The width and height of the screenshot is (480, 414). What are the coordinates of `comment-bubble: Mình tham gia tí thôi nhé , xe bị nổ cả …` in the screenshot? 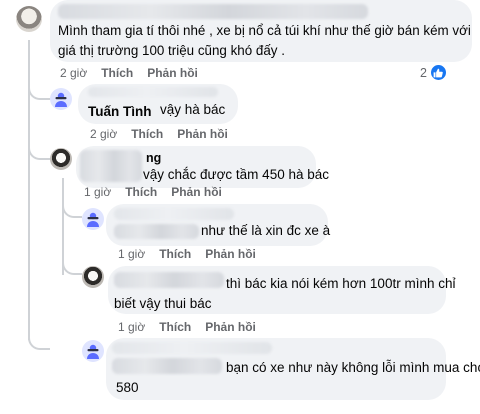 It's located at (261, 31).